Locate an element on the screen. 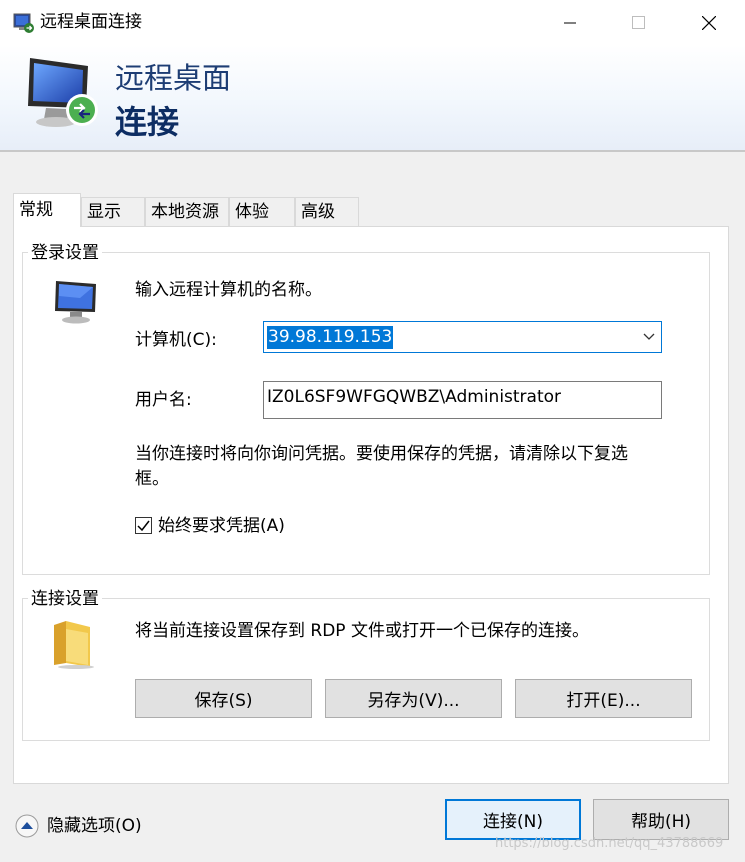  username-field: IZ0L6SF9WFGQWBZ\Administrator is located at coordinates (462, 400).